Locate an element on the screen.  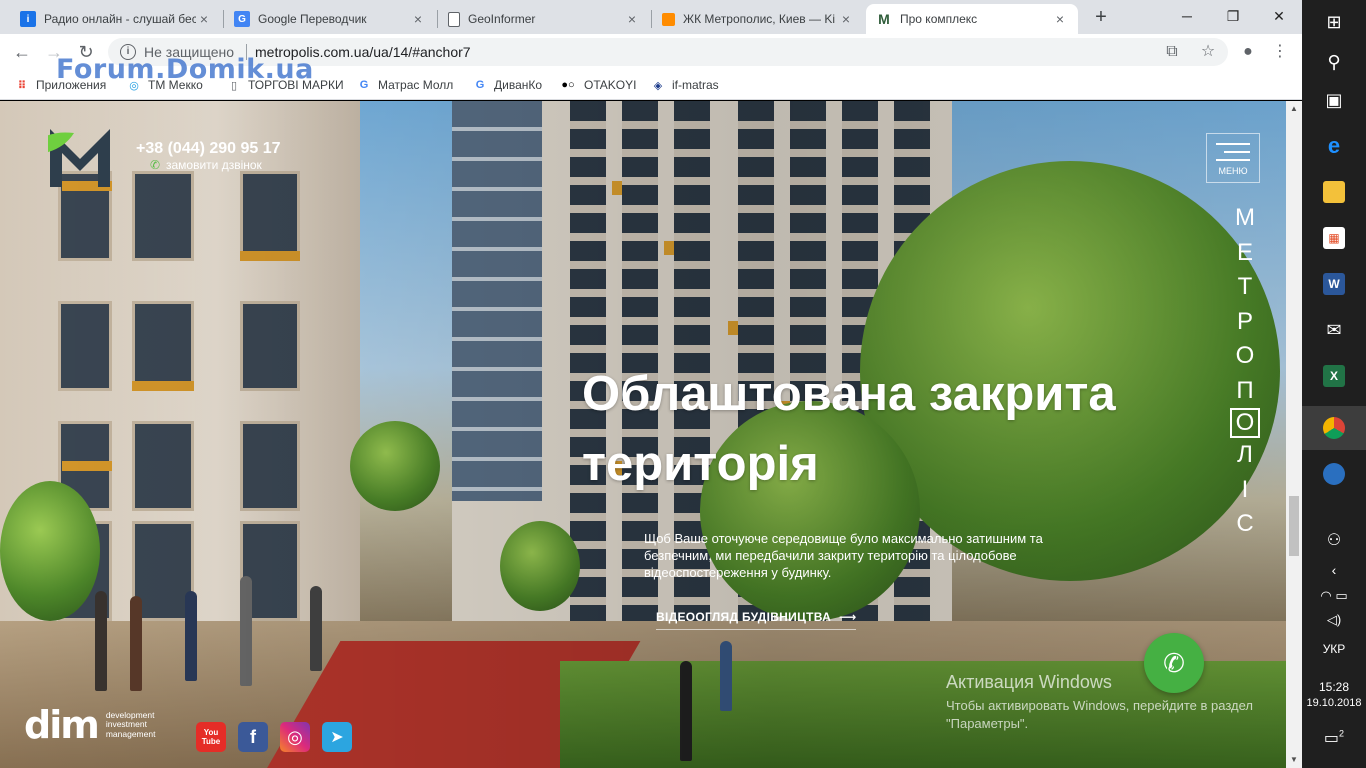
chevron-left-icon: ‹ is located at coordinates (1334, 570).